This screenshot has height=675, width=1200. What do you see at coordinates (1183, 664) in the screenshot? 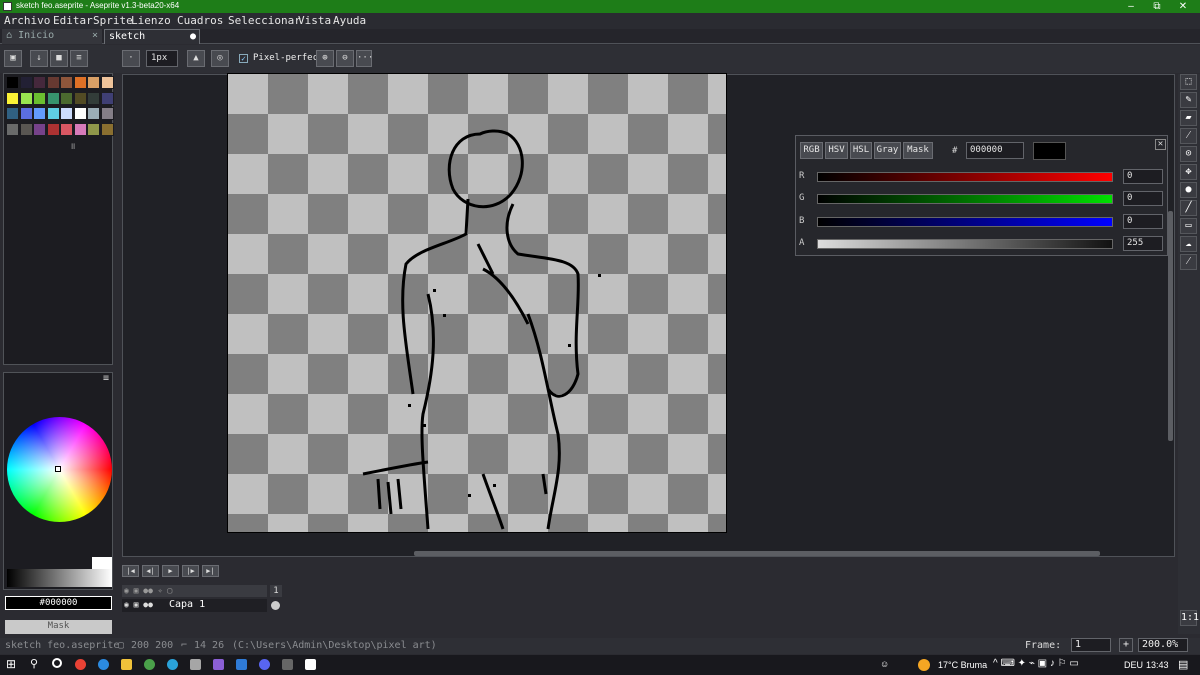
I see `notifications-icon: ▤` at bounding box center [1183, 664].